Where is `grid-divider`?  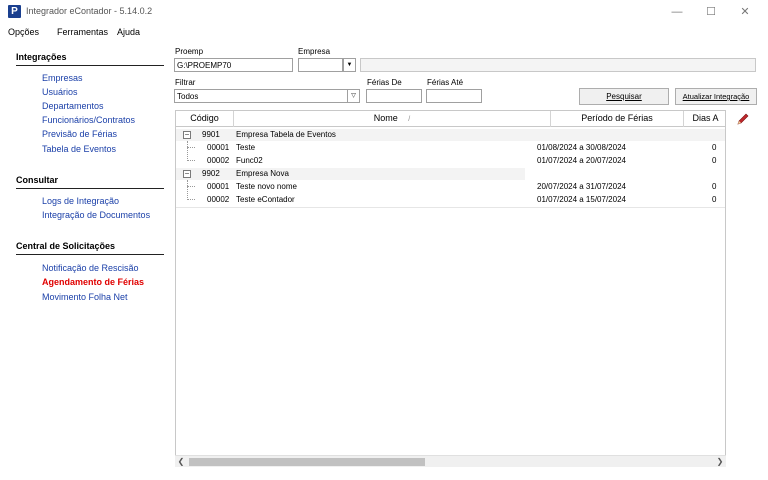
grid-divider is located at coordinates (450, 207).